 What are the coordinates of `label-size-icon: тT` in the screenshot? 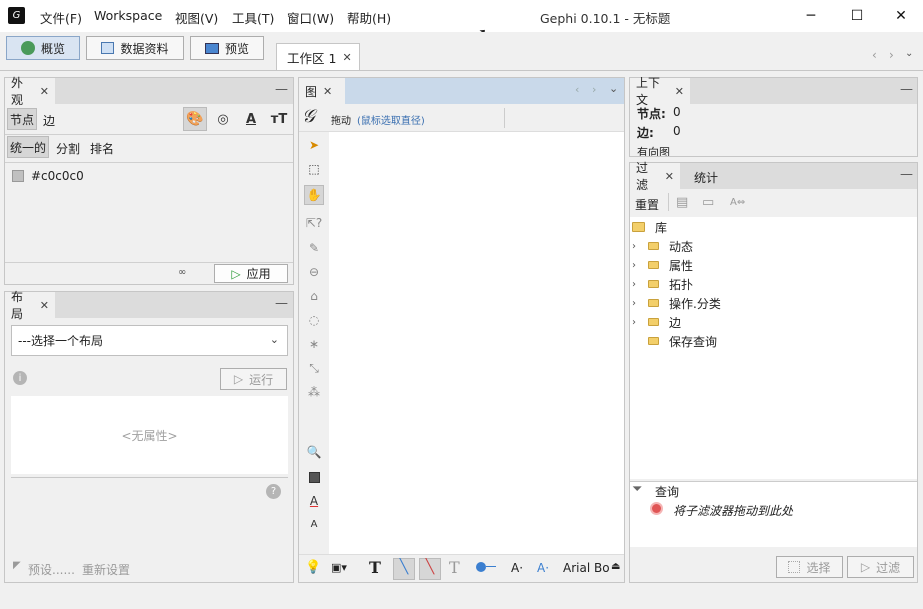 It's located at (279, 119).